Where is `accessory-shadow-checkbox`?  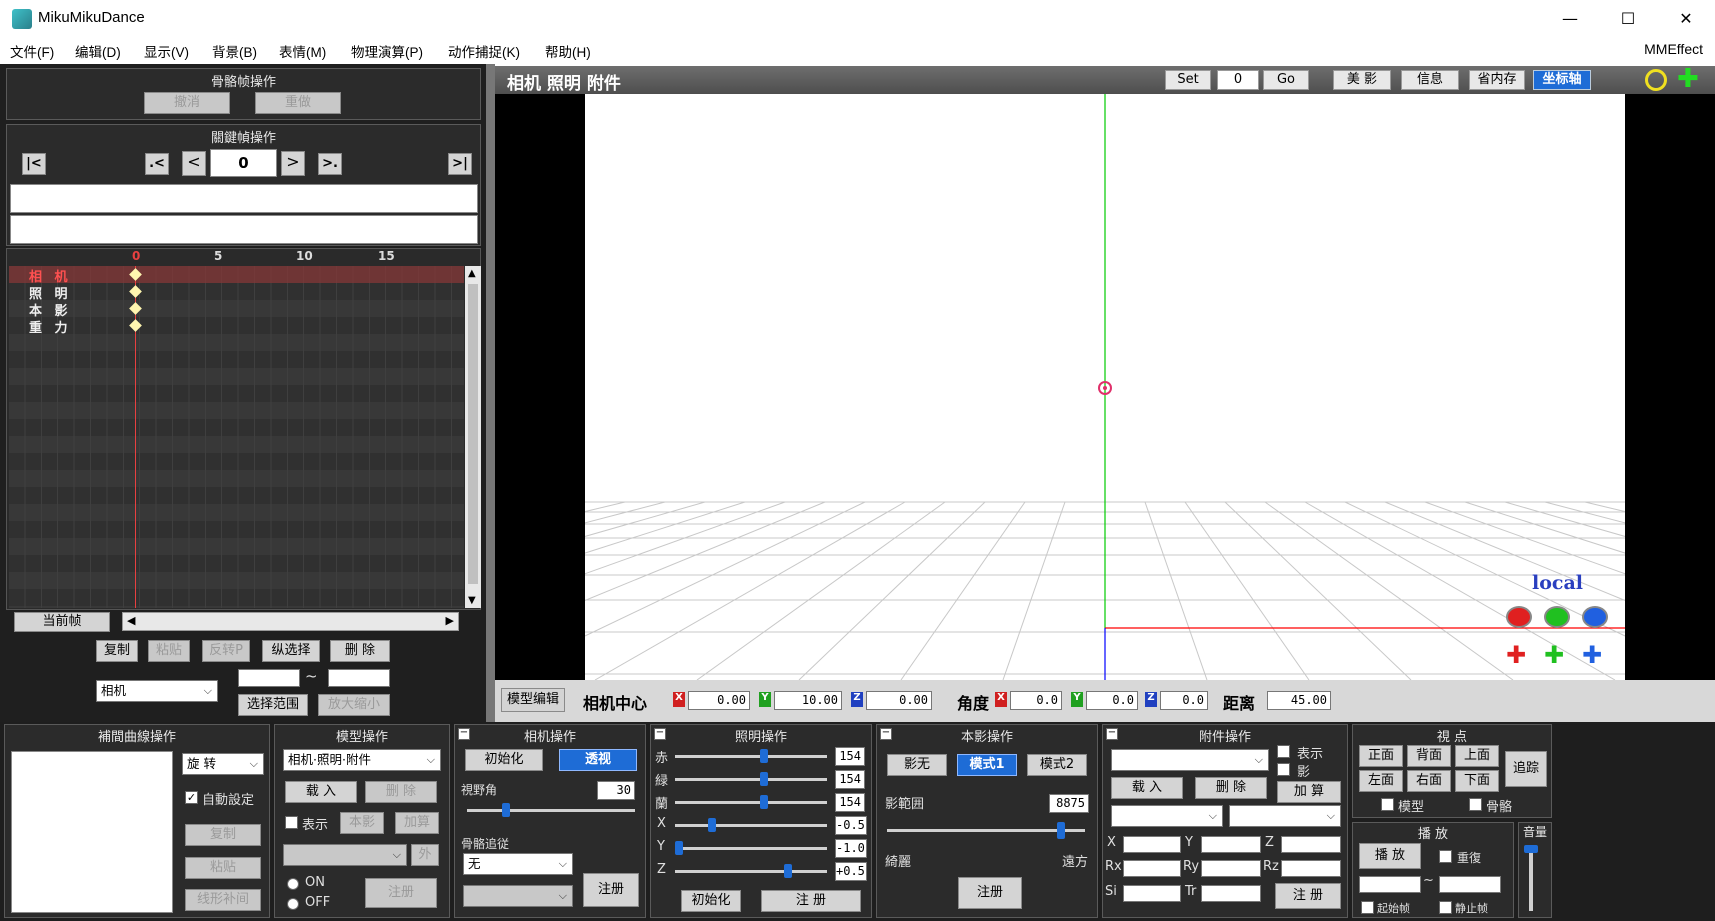 accessory-shadow-checkbox is located at coordinates (1283, 769).